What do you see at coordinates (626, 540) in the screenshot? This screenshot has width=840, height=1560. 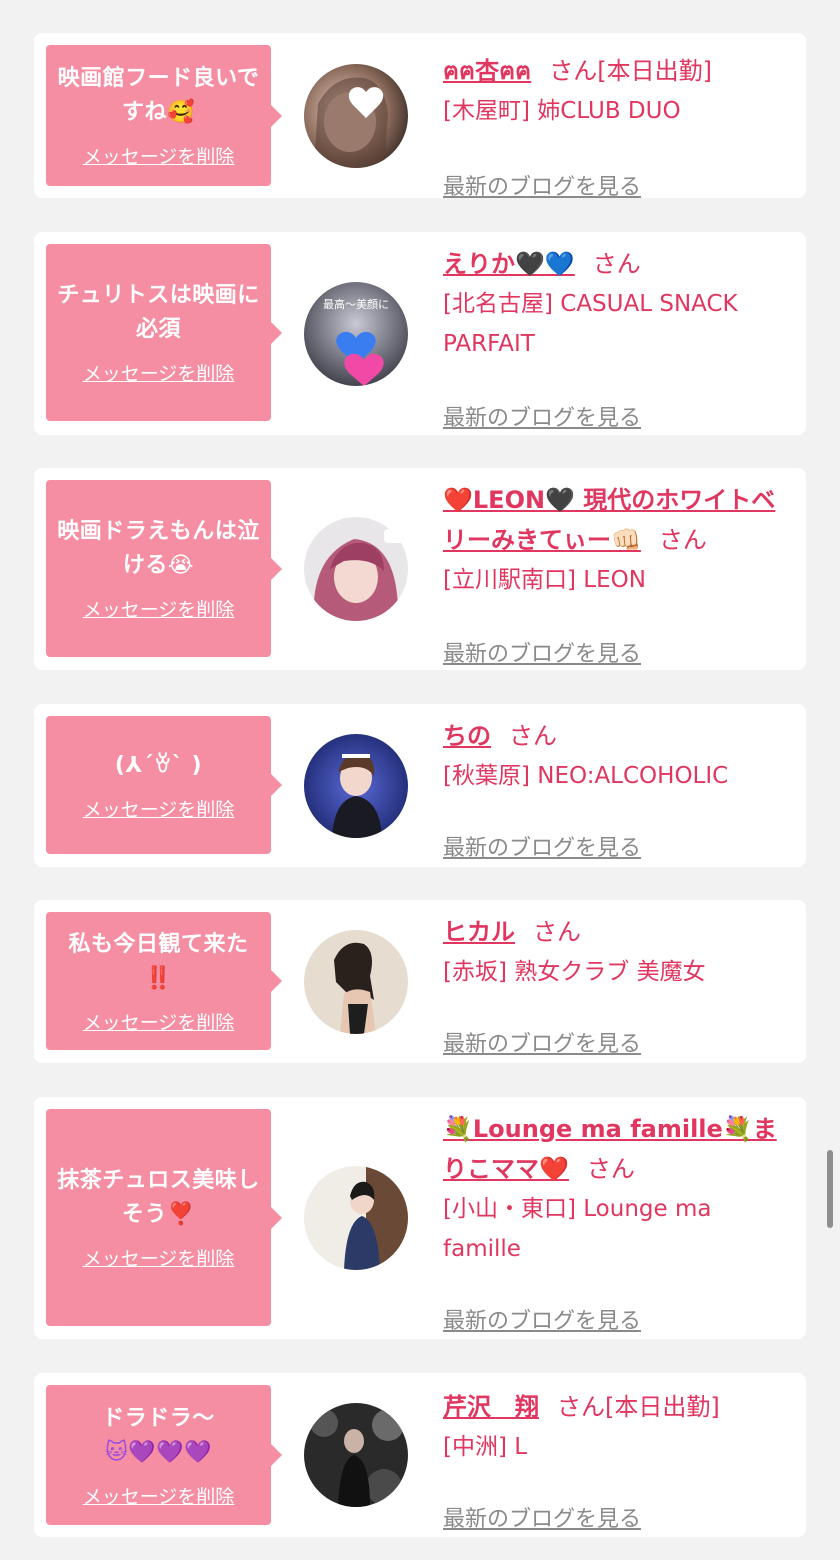 I see `fist-icon: 👊🏻` at bounding box center [626, 540].